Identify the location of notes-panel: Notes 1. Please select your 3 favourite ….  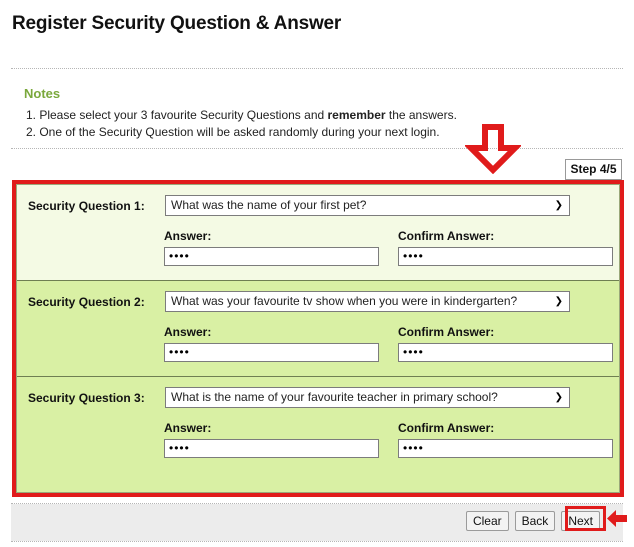
(317, 108).